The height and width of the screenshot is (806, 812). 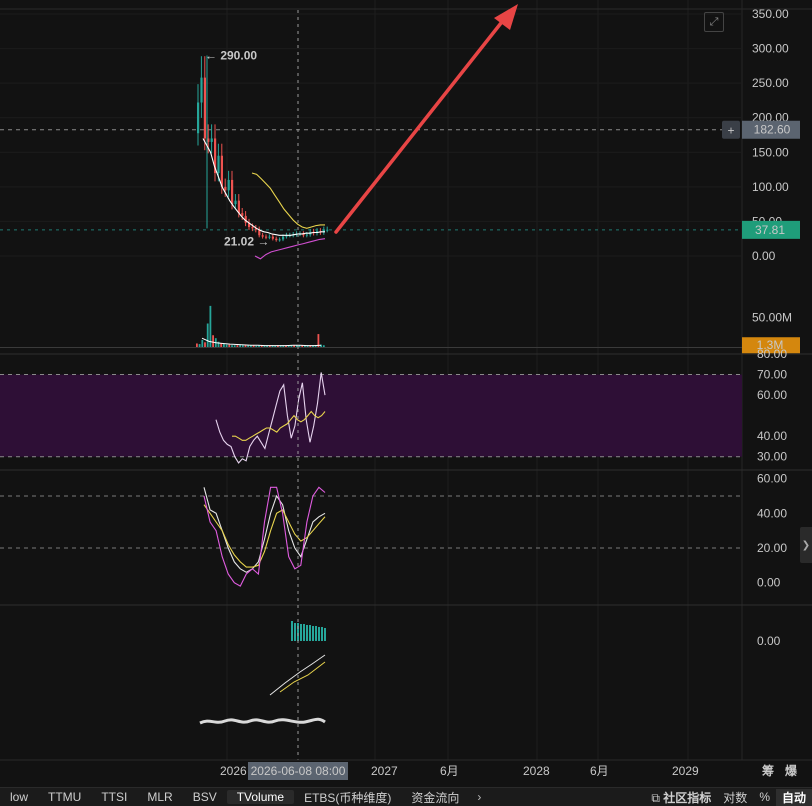 I want to click on x-axis-label: 2027, so click(x=384, y=771).